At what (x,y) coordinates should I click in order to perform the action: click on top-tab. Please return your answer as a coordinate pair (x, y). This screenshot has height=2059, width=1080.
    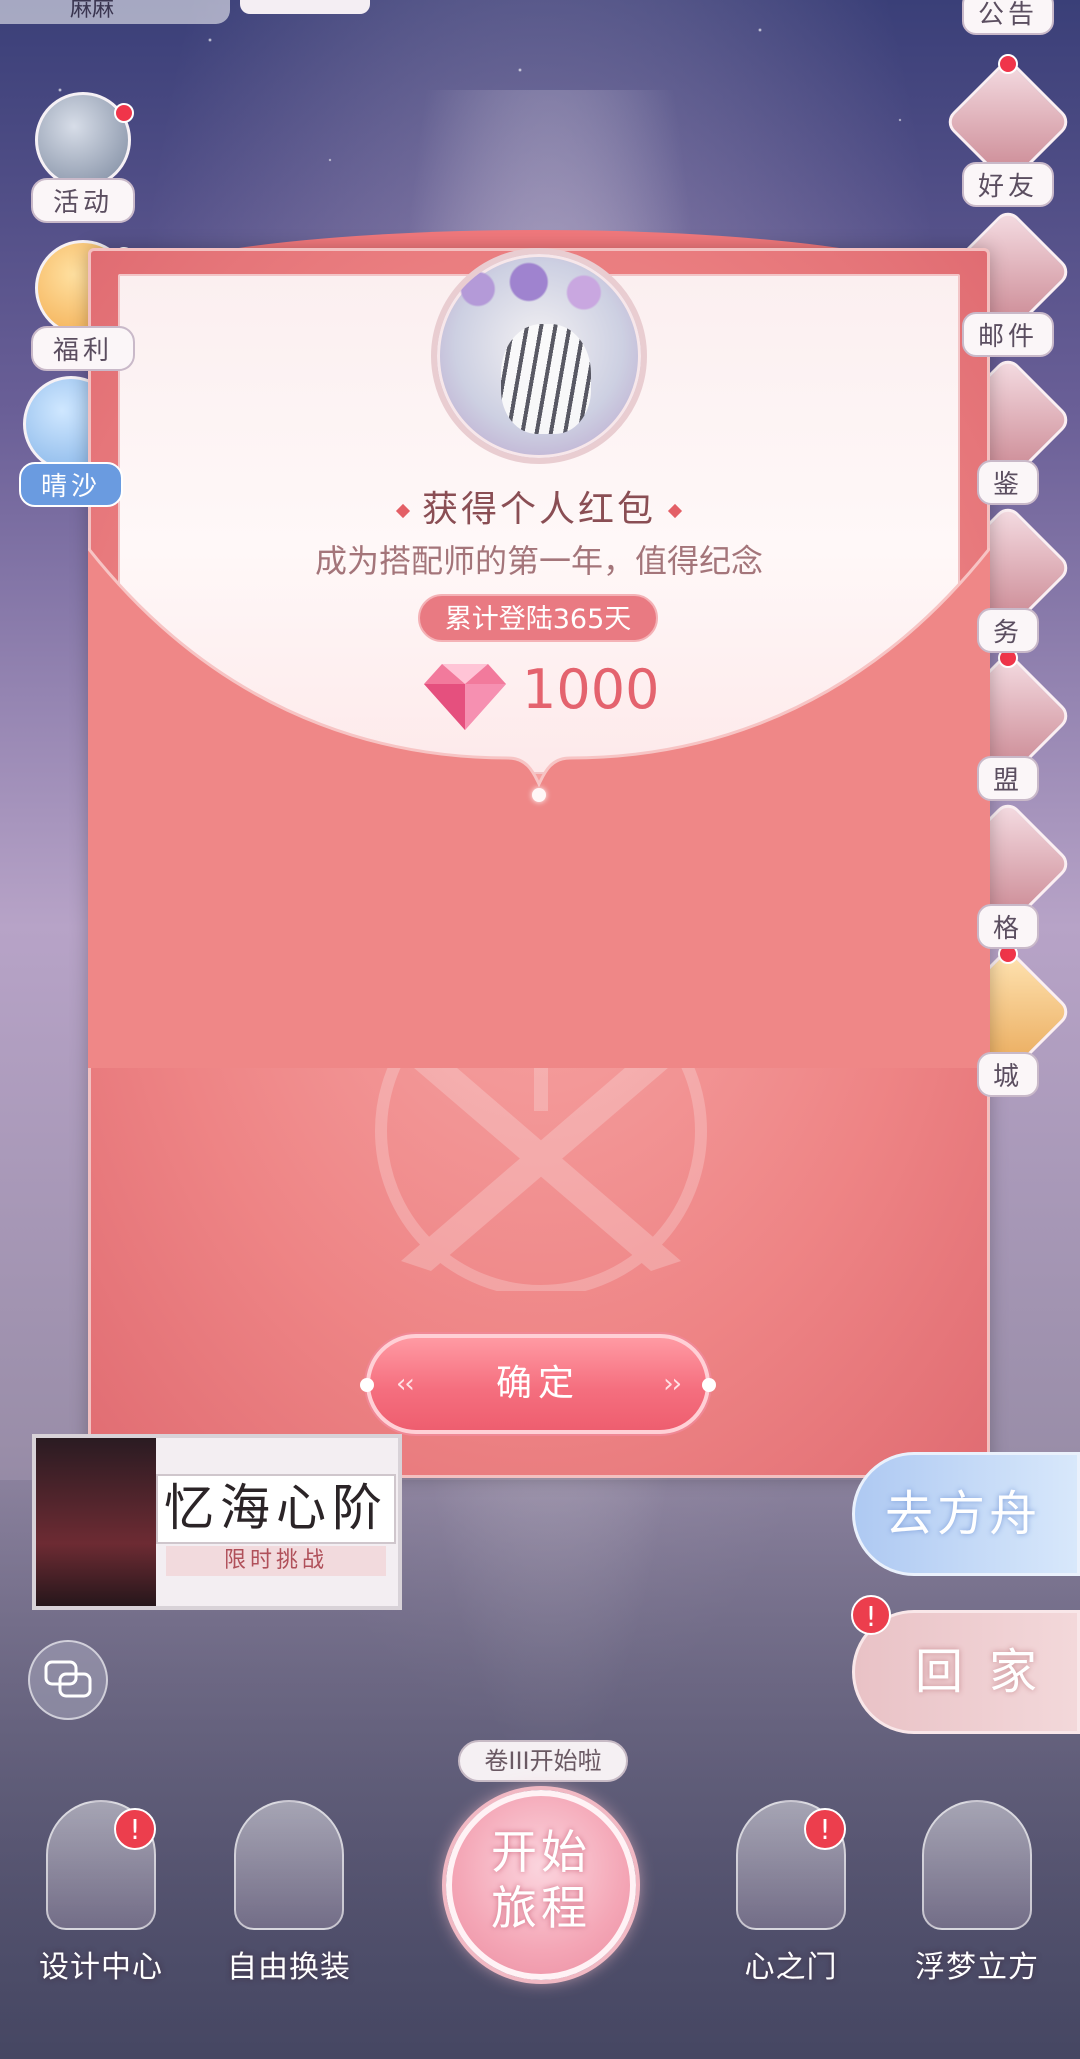
    Looking at the image, I should click on (305, 7).